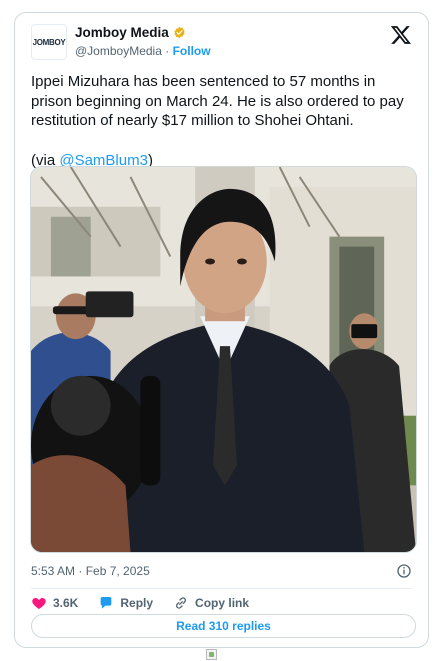 This screenshot has height=661, width=445. I want to click on like-action: 3.6K, so click(54, 603).